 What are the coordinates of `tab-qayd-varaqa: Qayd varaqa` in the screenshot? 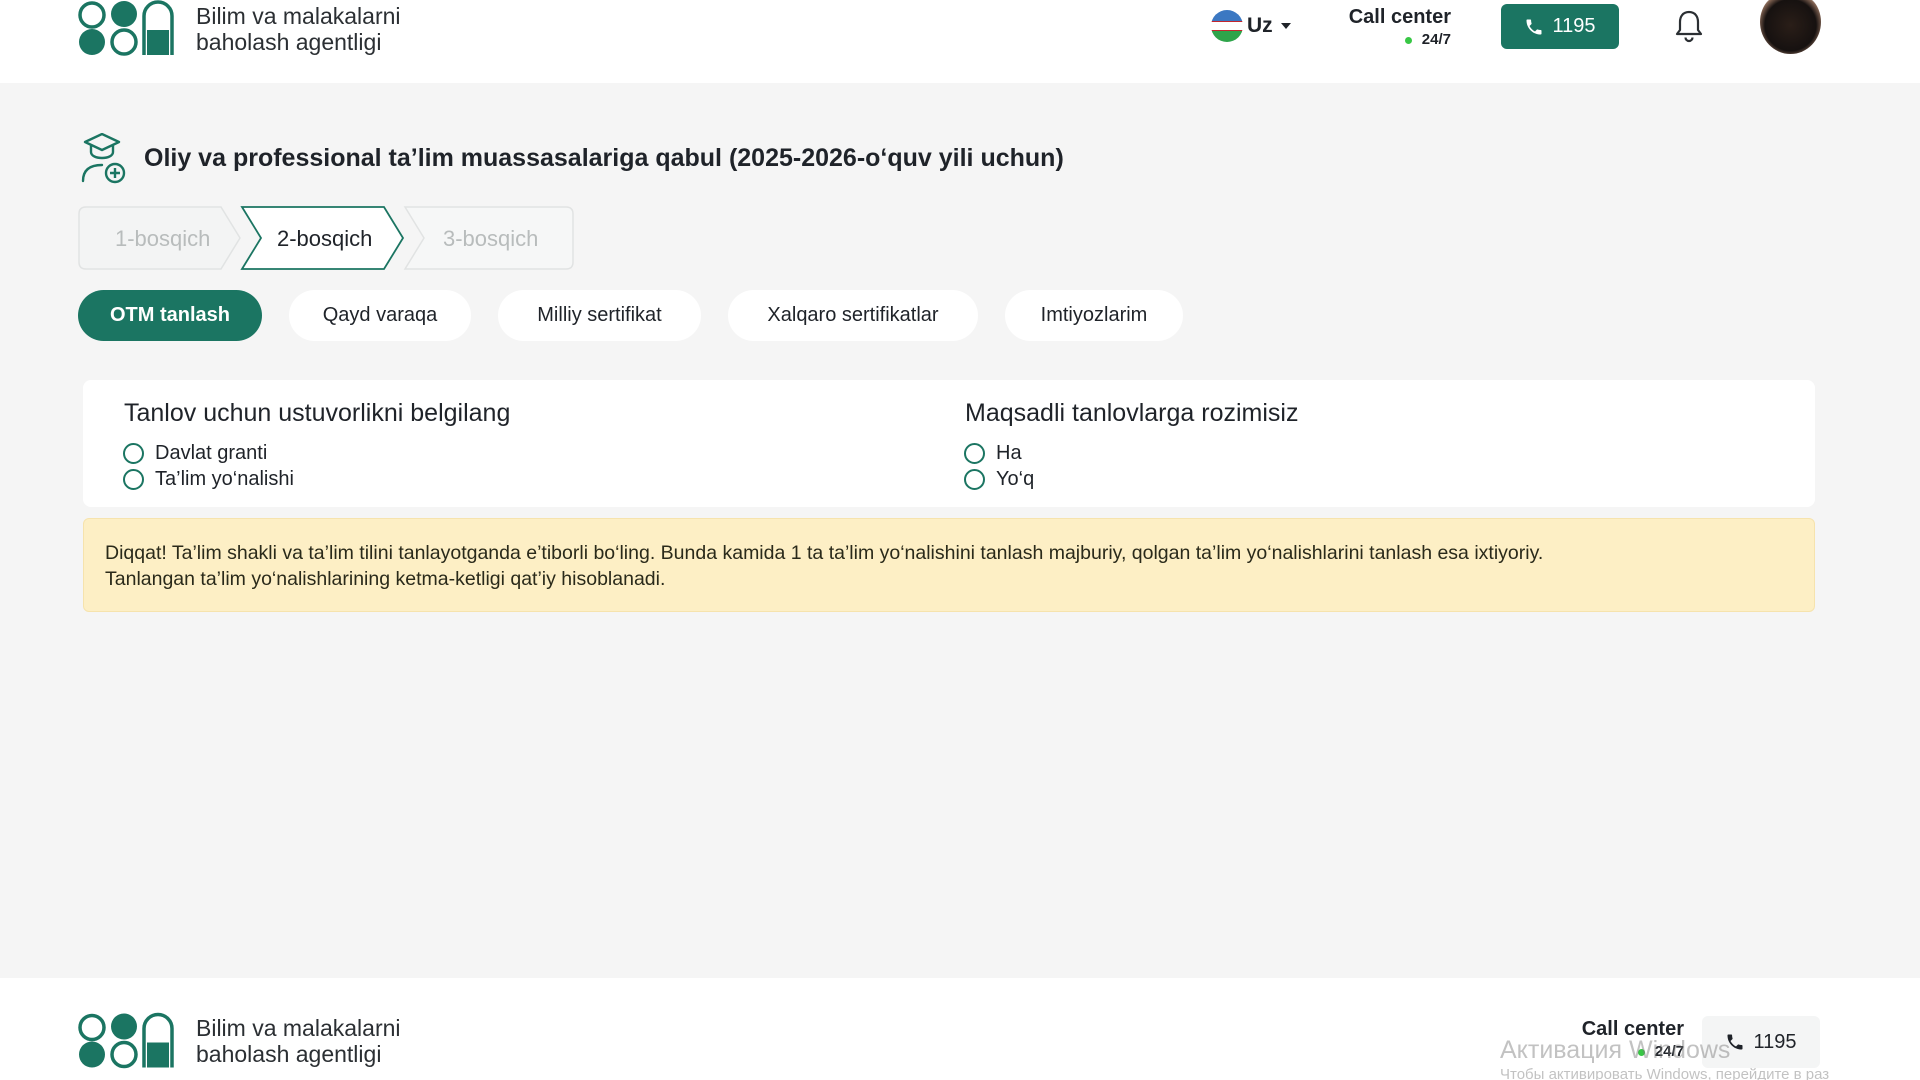 It's located at (380, 315).